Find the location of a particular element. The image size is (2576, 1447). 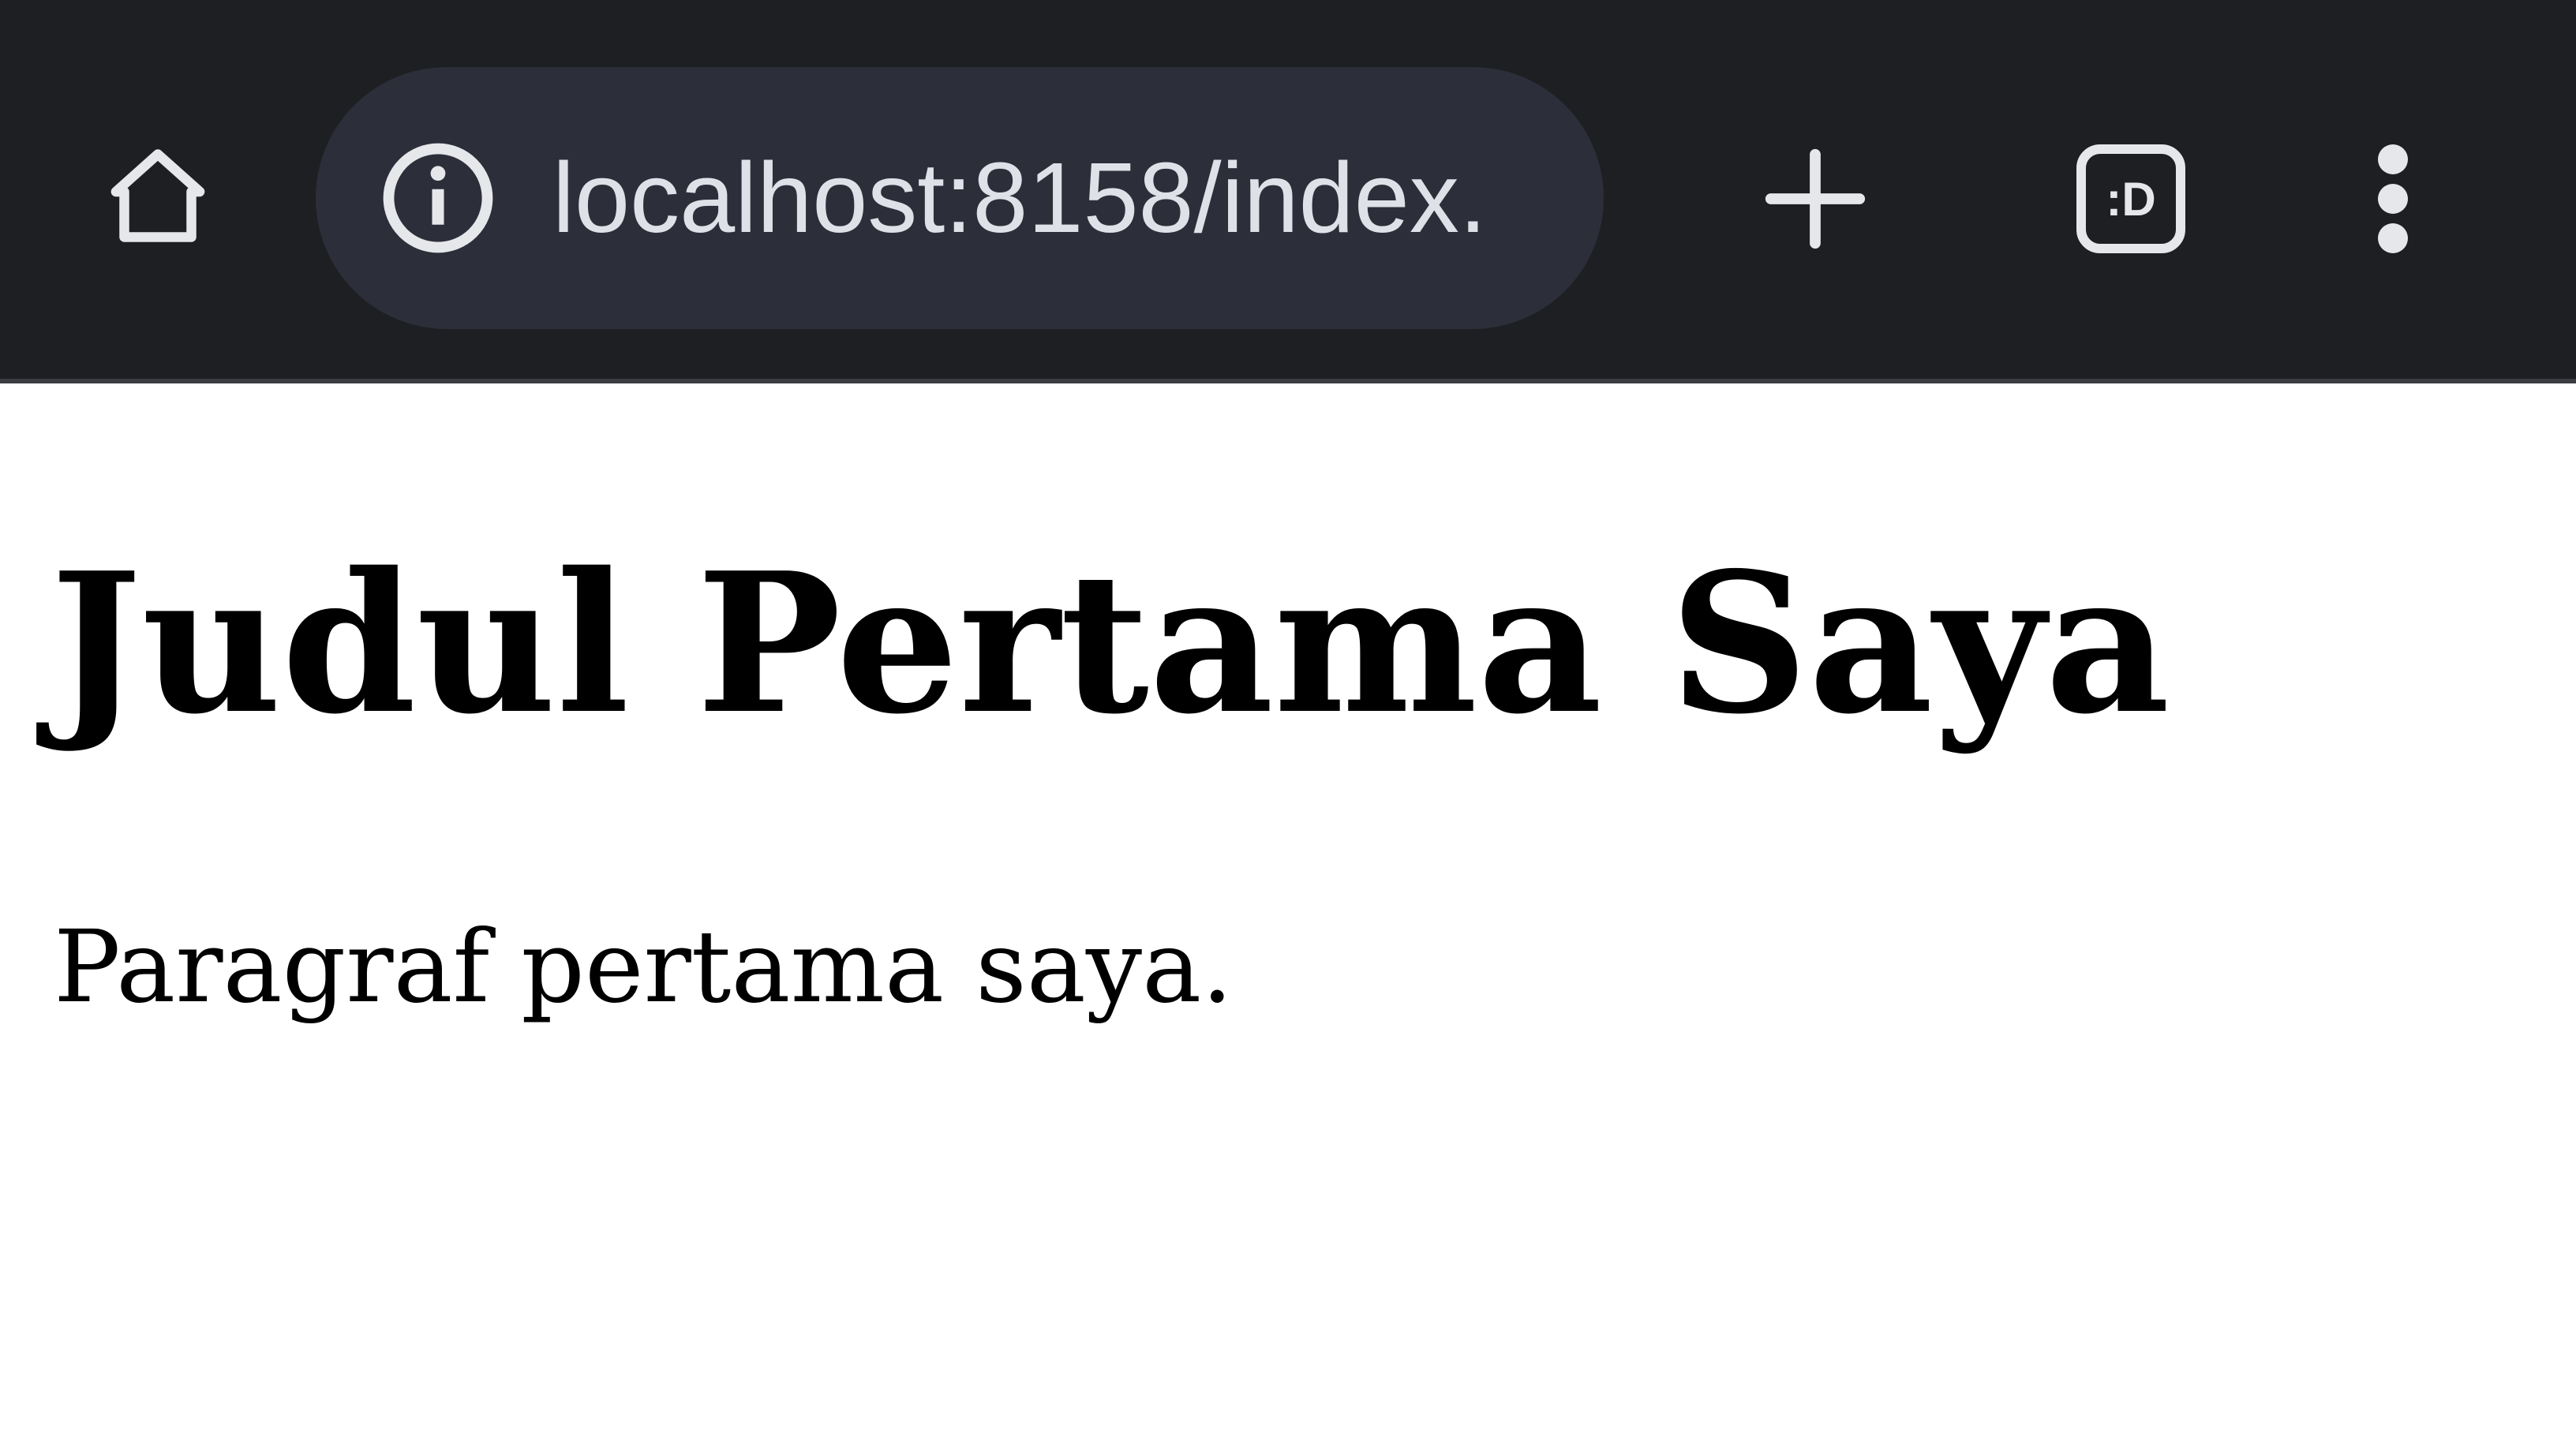

page-paragraph: Paragraf pertama saya. is located at coordinates (644, 967).